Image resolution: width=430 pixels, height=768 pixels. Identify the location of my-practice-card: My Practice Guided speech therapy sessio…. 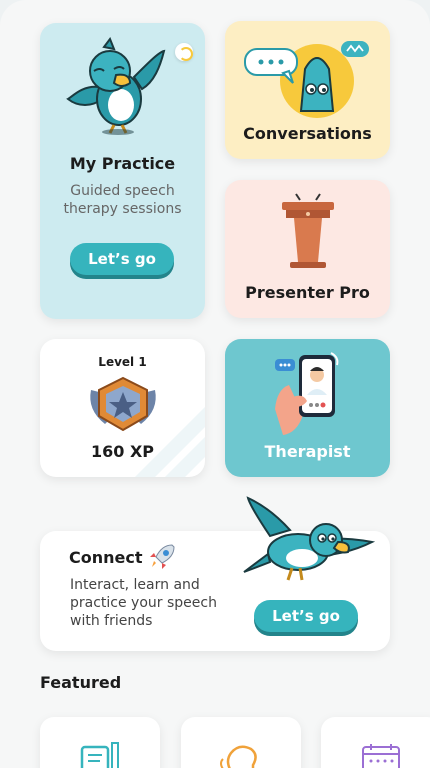
(122, 171).